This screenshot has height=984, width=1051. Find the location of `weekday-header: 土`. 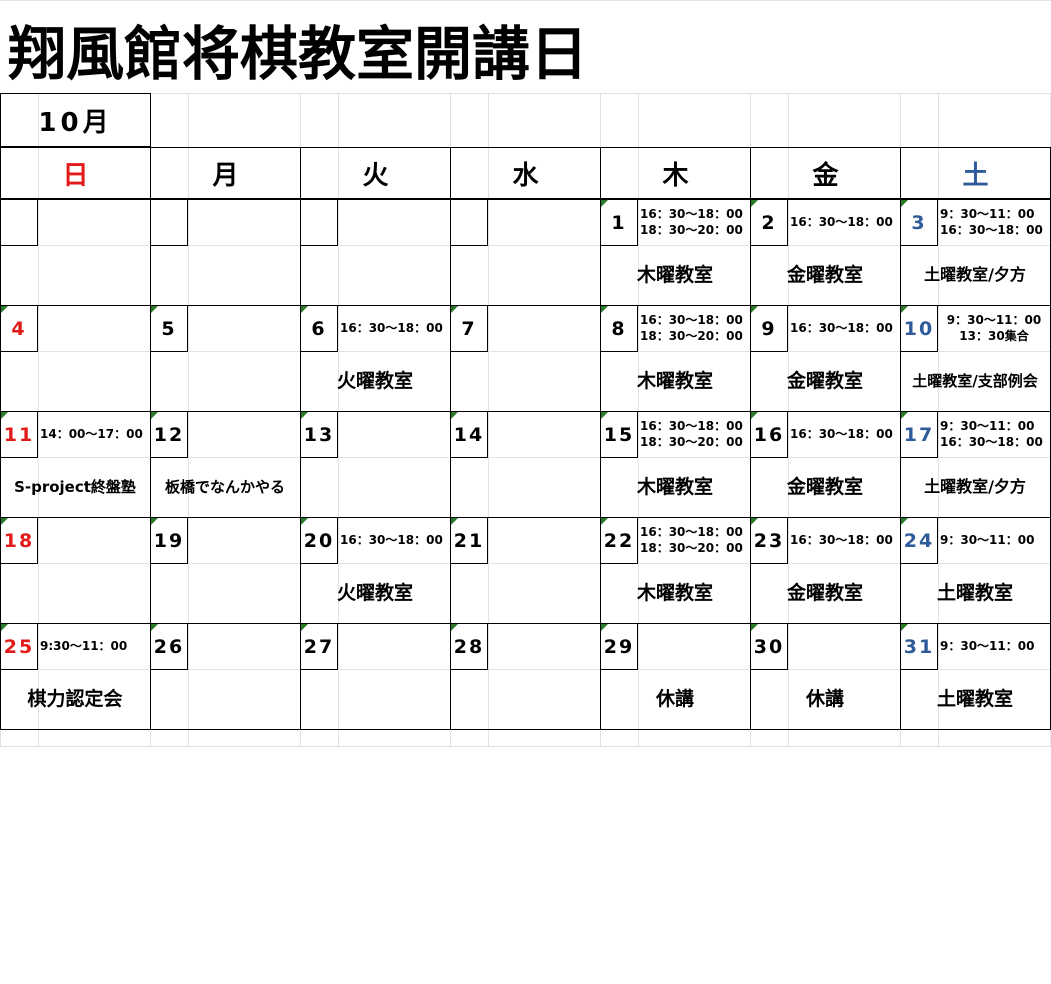

weekday-header: 土 is located at coordinates (975, 173).